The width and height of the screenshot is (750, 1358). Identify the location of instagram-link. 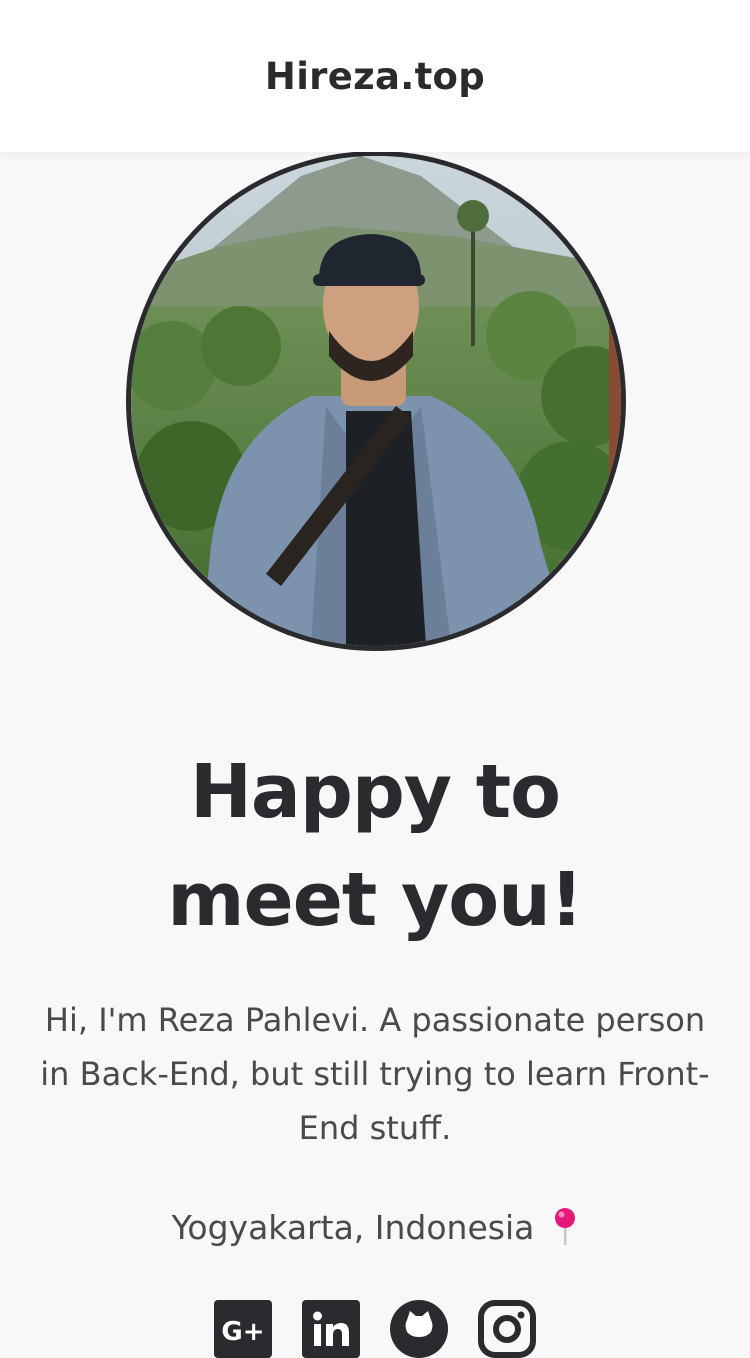
(507, 1329).